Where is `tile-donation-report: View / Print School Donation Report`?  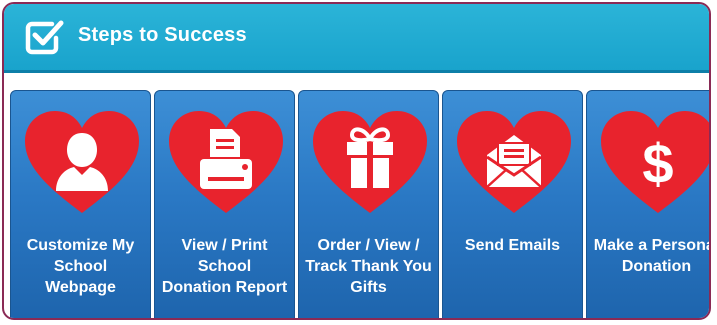
tile-donation-report: View / Print School Donation Report is located at coordinates (224, 204).